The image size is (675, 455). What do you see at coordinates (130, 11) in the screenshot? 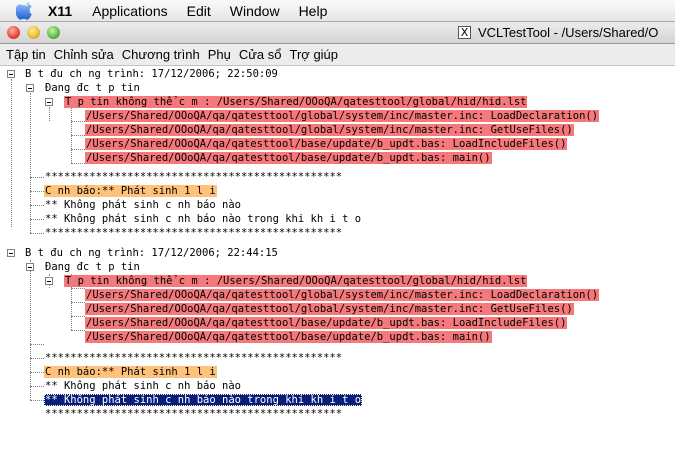
I see `menu-applications: Applications` at bounding box center [130, 11].